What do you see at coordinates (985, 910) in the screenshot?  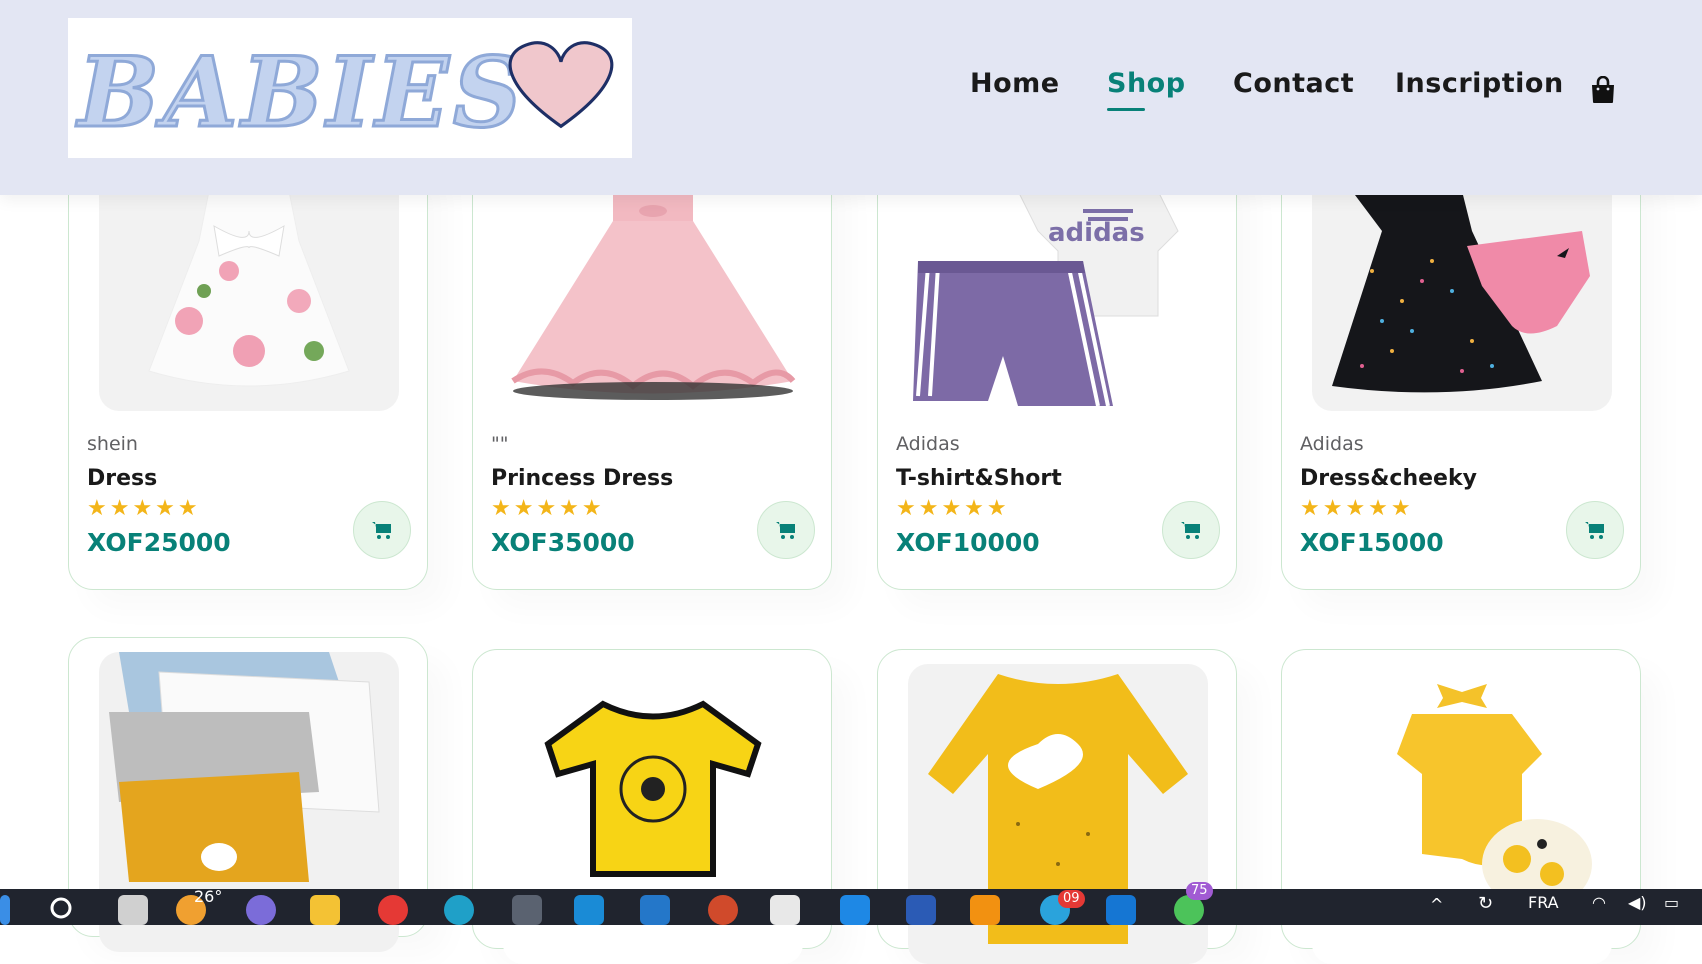 I see `sublime-icon` at bounding box center [985, 910].